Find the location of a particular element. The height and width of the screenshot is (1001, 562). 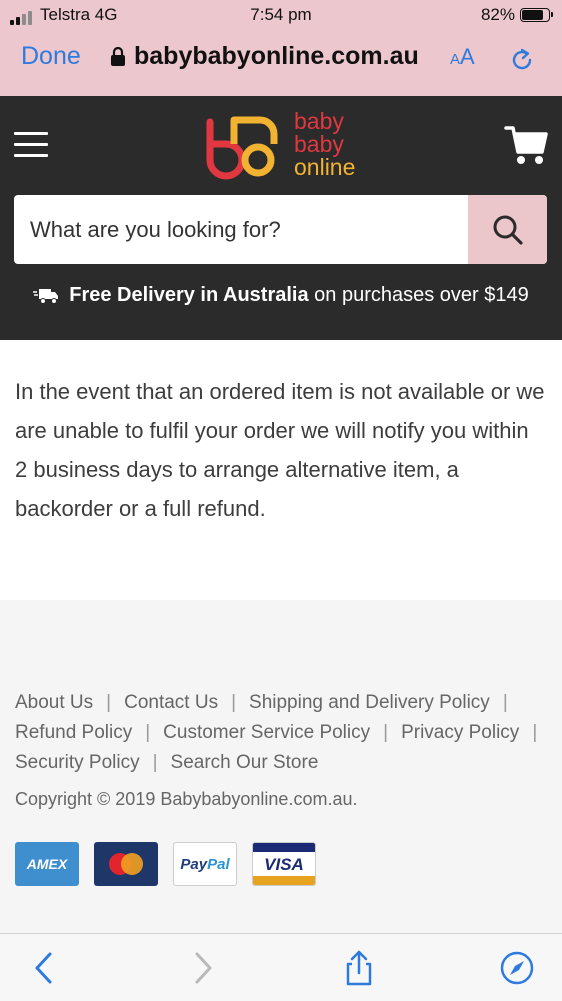

back-icon is located at coordinates (45, 968).